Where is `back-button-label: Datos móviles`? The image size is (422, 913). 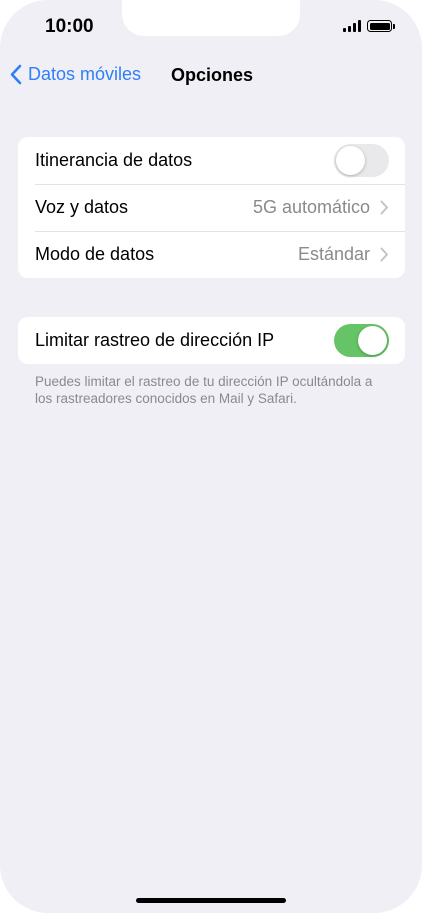 back-button-label: Datos móviles is located at coordinates (85, 74).